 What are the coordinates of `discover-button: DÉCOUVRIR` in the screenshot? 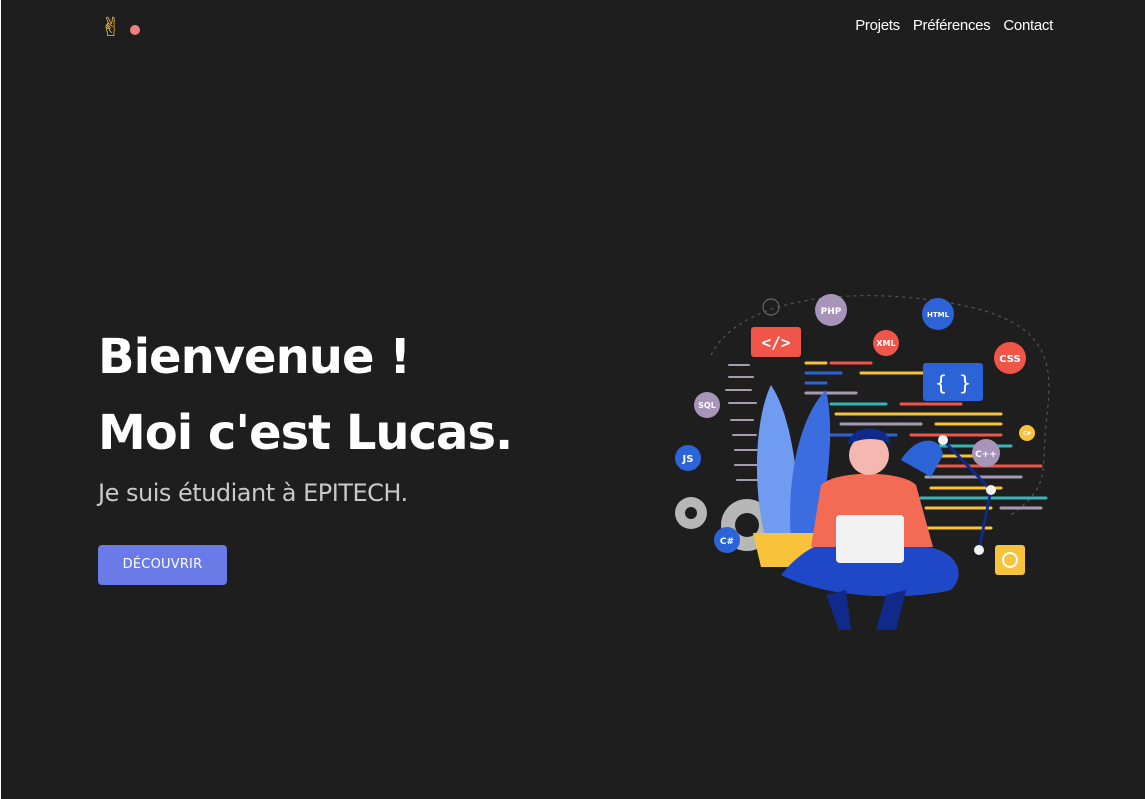 It's located at (162, 565).